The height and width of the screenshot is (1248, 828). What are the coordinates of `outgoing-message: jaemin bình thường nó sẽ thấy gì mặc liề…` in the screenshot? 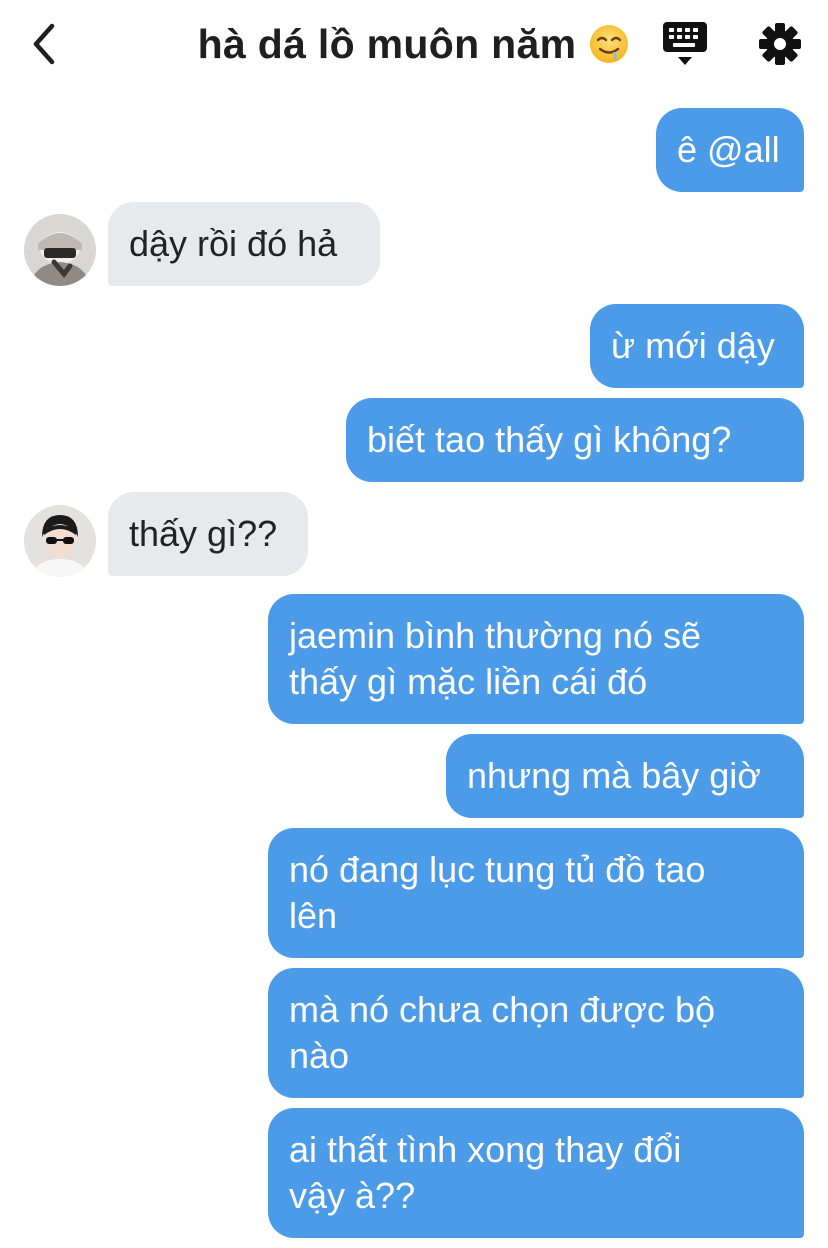 It's located at (536, 659).